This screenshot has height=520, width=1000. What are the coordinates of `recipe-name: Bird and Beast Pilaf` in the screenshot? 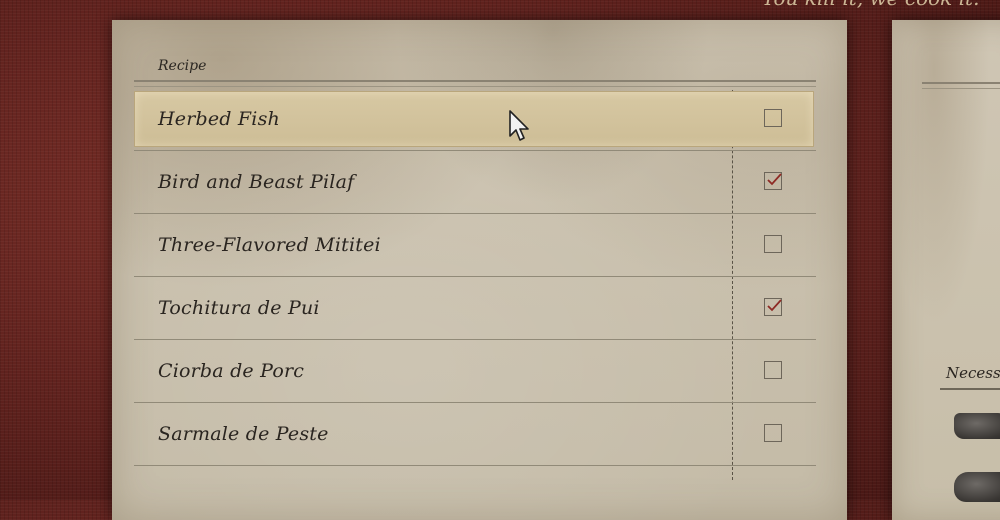 It's located at (256, 182).